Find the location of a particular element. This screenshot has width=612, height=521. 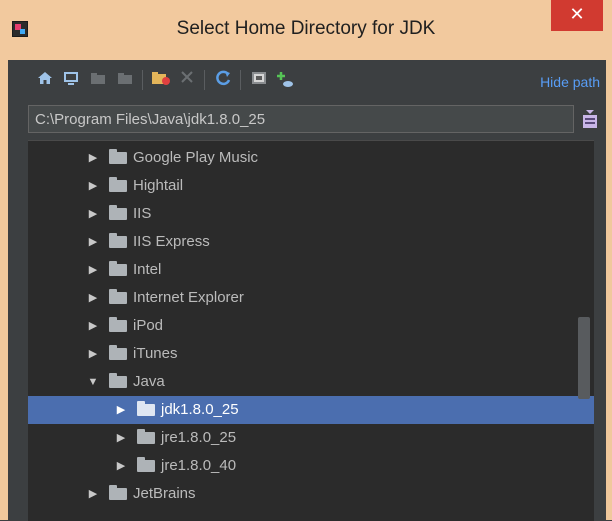

delete-icon is located at coordinates (187, 80).